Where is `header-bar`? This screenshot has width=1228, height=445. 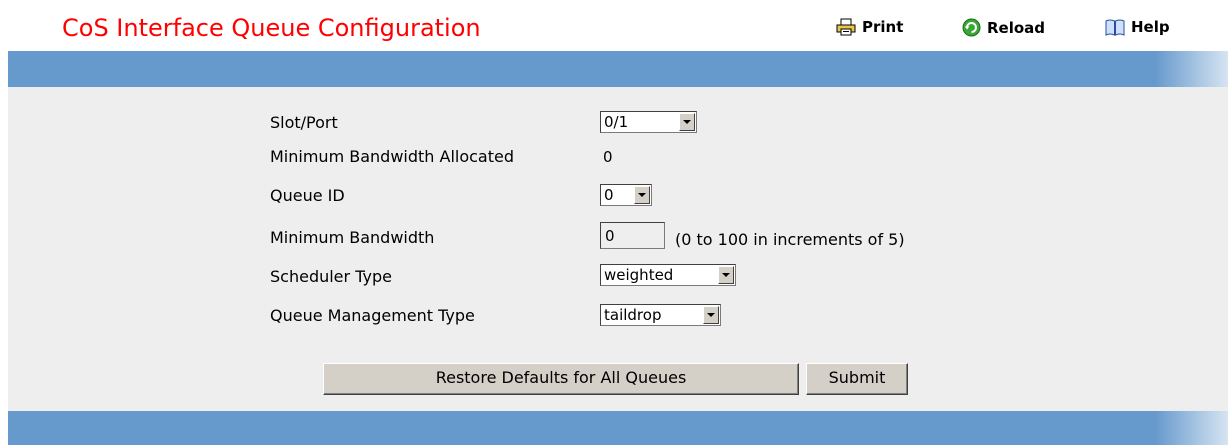
header-bar is located at coordinates (618, 69).